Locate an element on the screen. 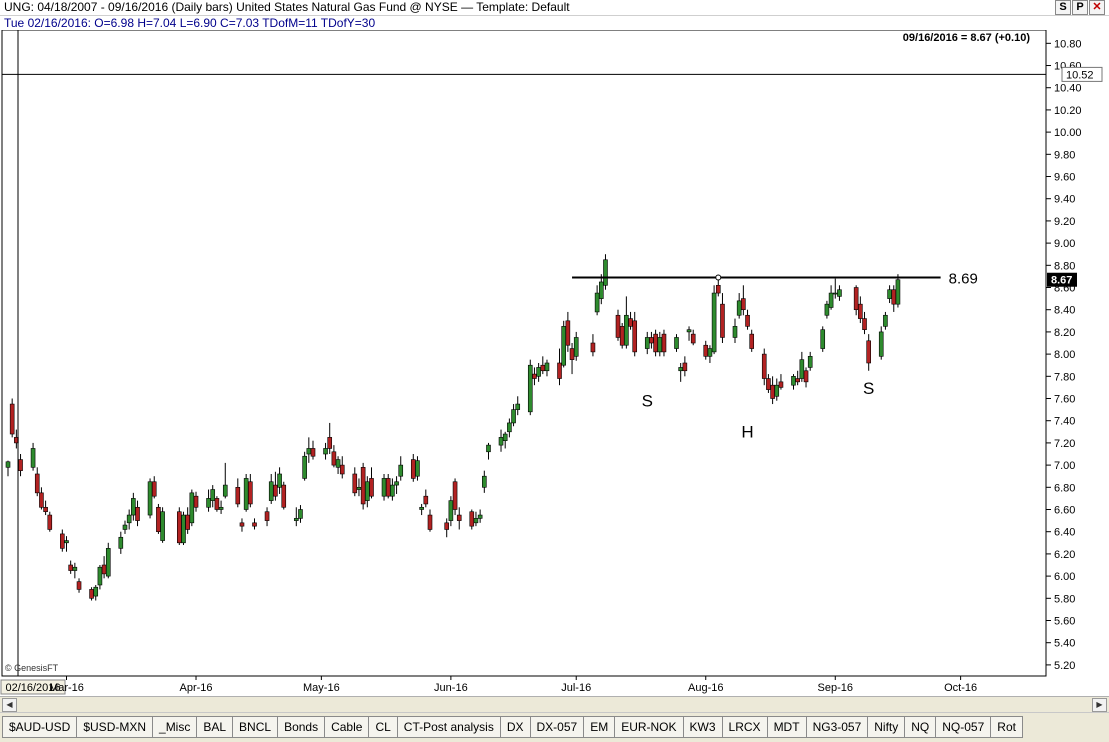  symbol-tab: $AUD-USD is located at coordinates (40, 727).